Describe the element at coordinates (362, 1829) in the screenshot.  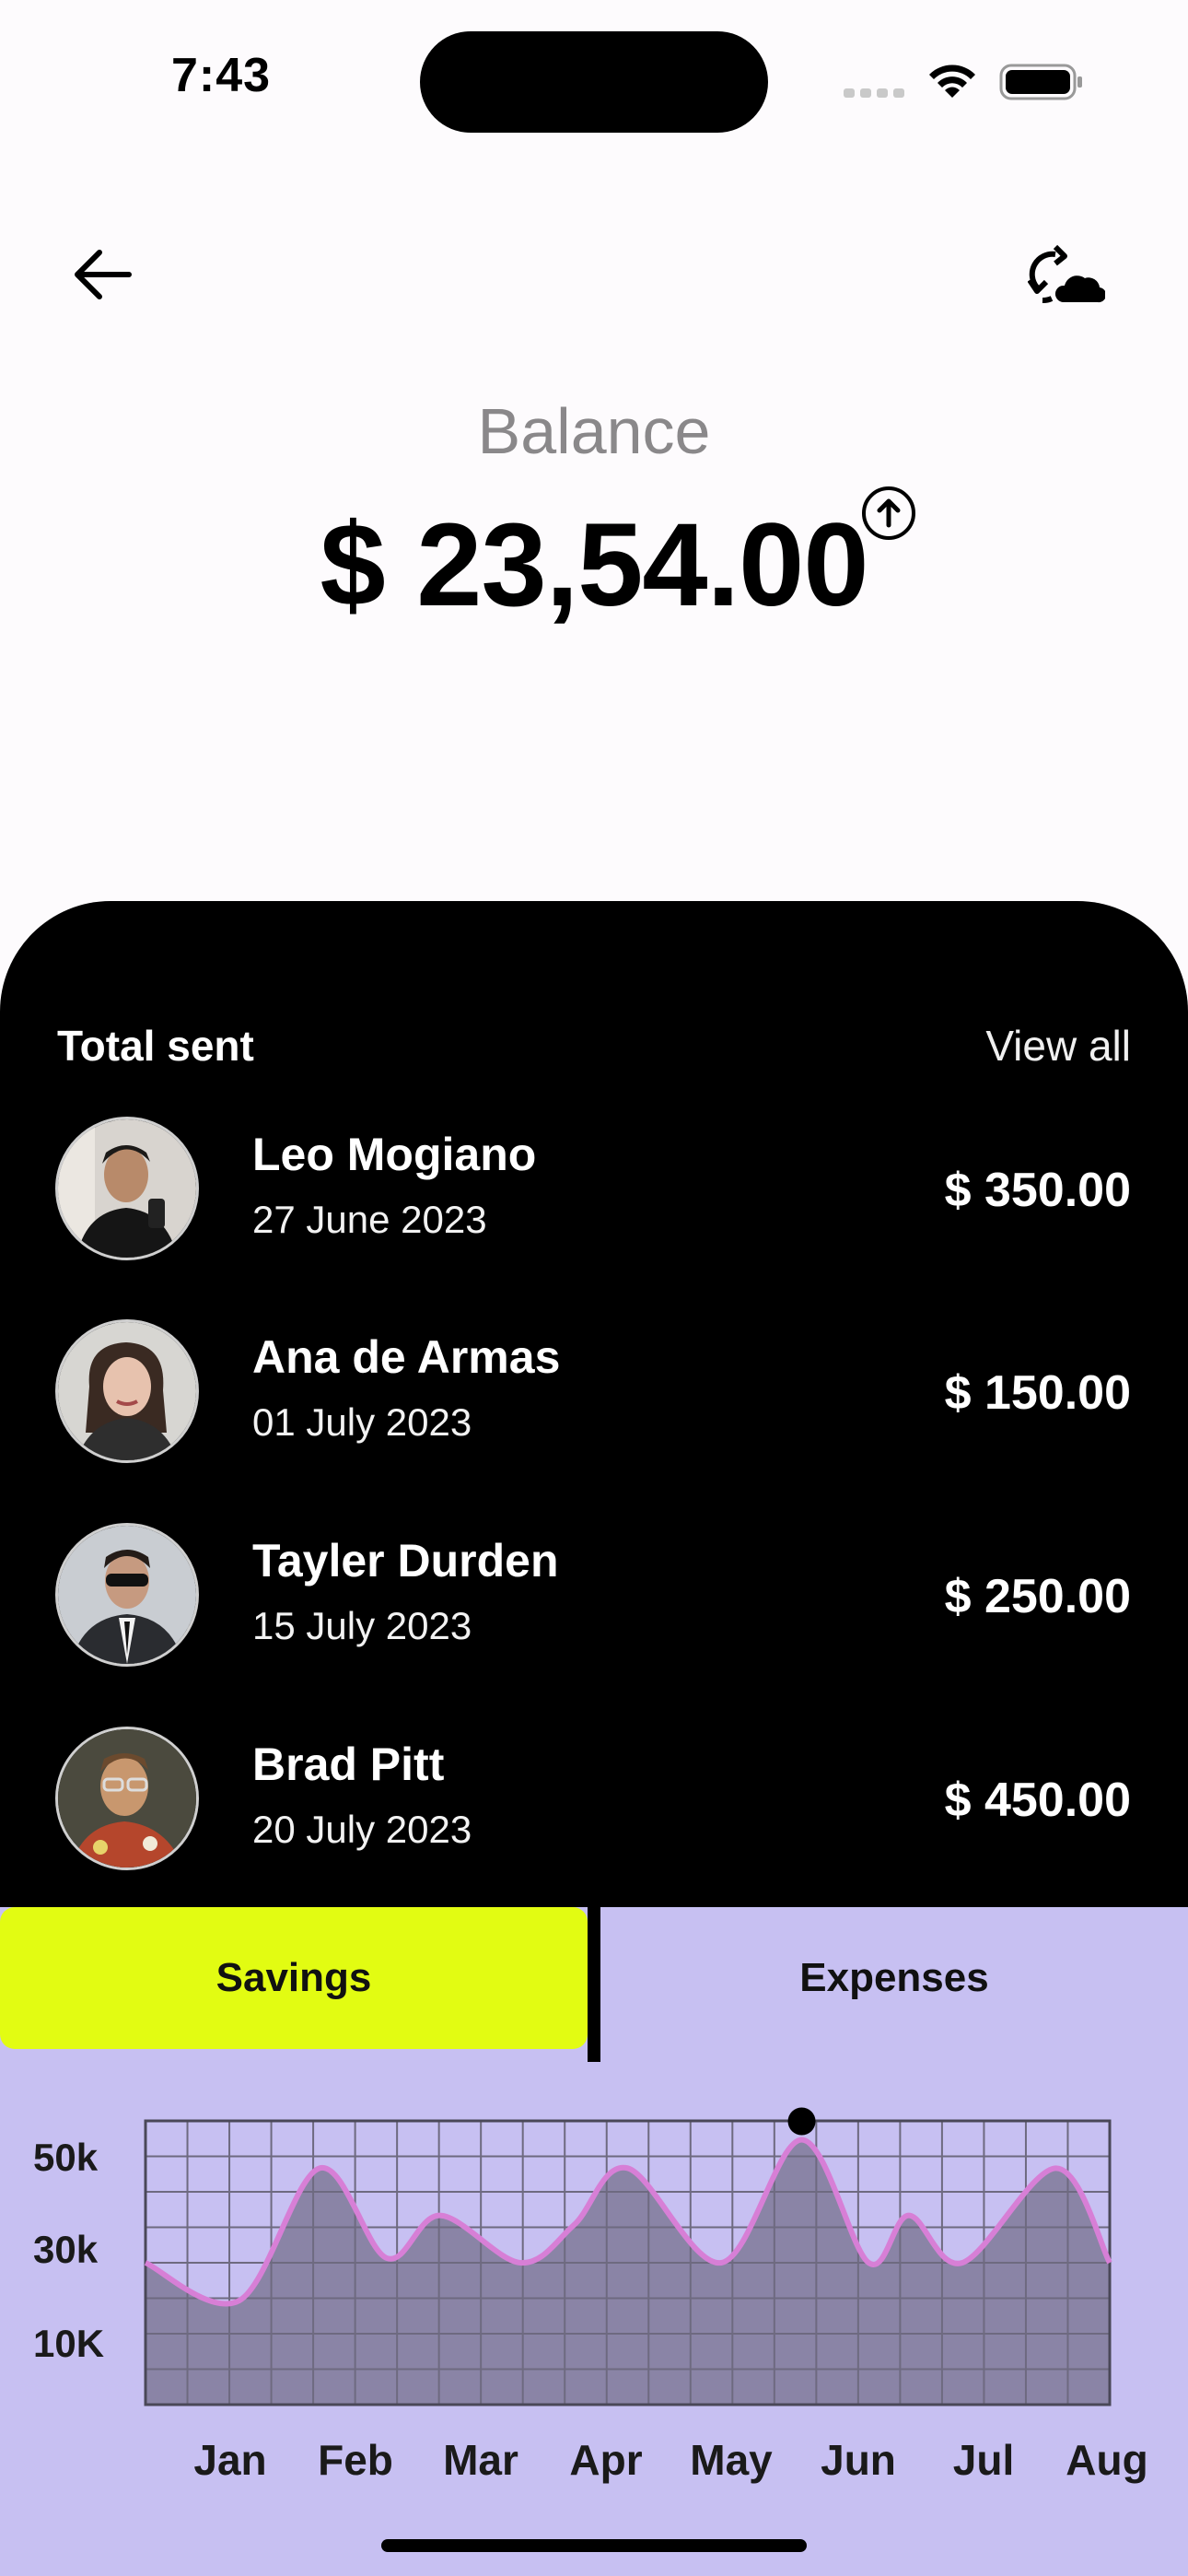
I see `transaction-date: 20 July 2023` at that location.